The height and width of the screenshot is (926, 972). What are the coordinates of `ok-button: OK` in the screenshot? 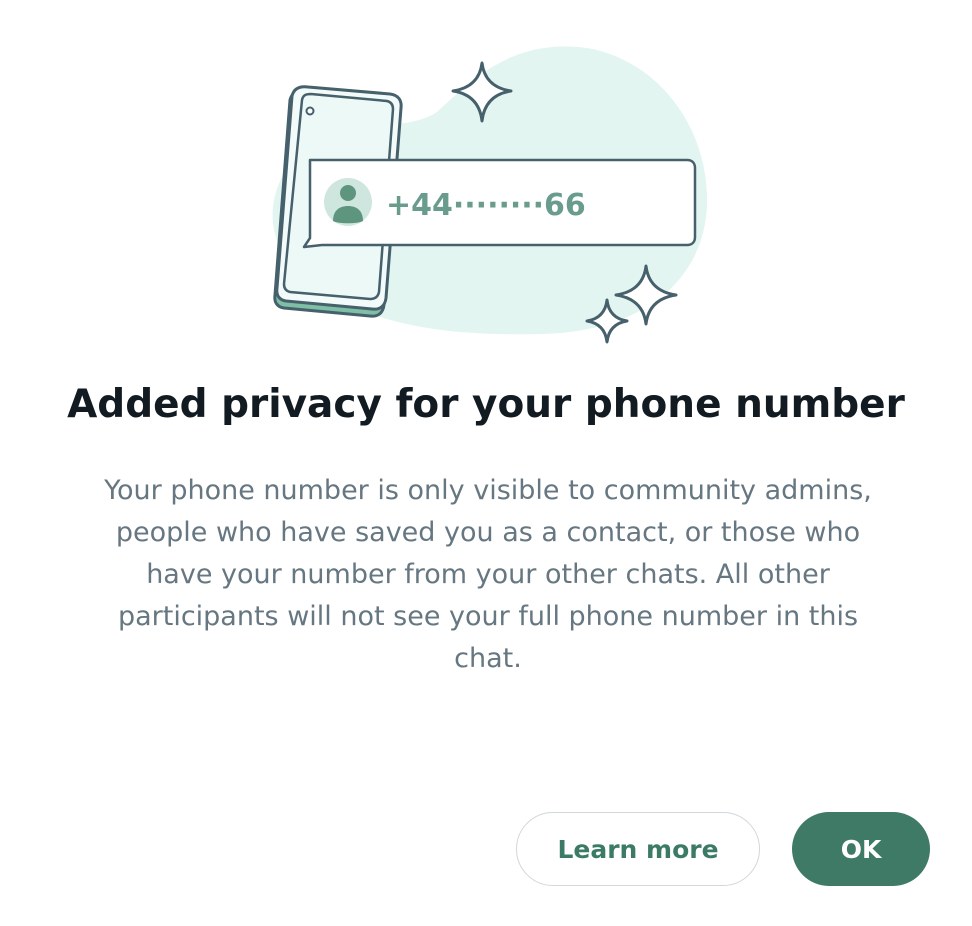 It's located at (861, 849).